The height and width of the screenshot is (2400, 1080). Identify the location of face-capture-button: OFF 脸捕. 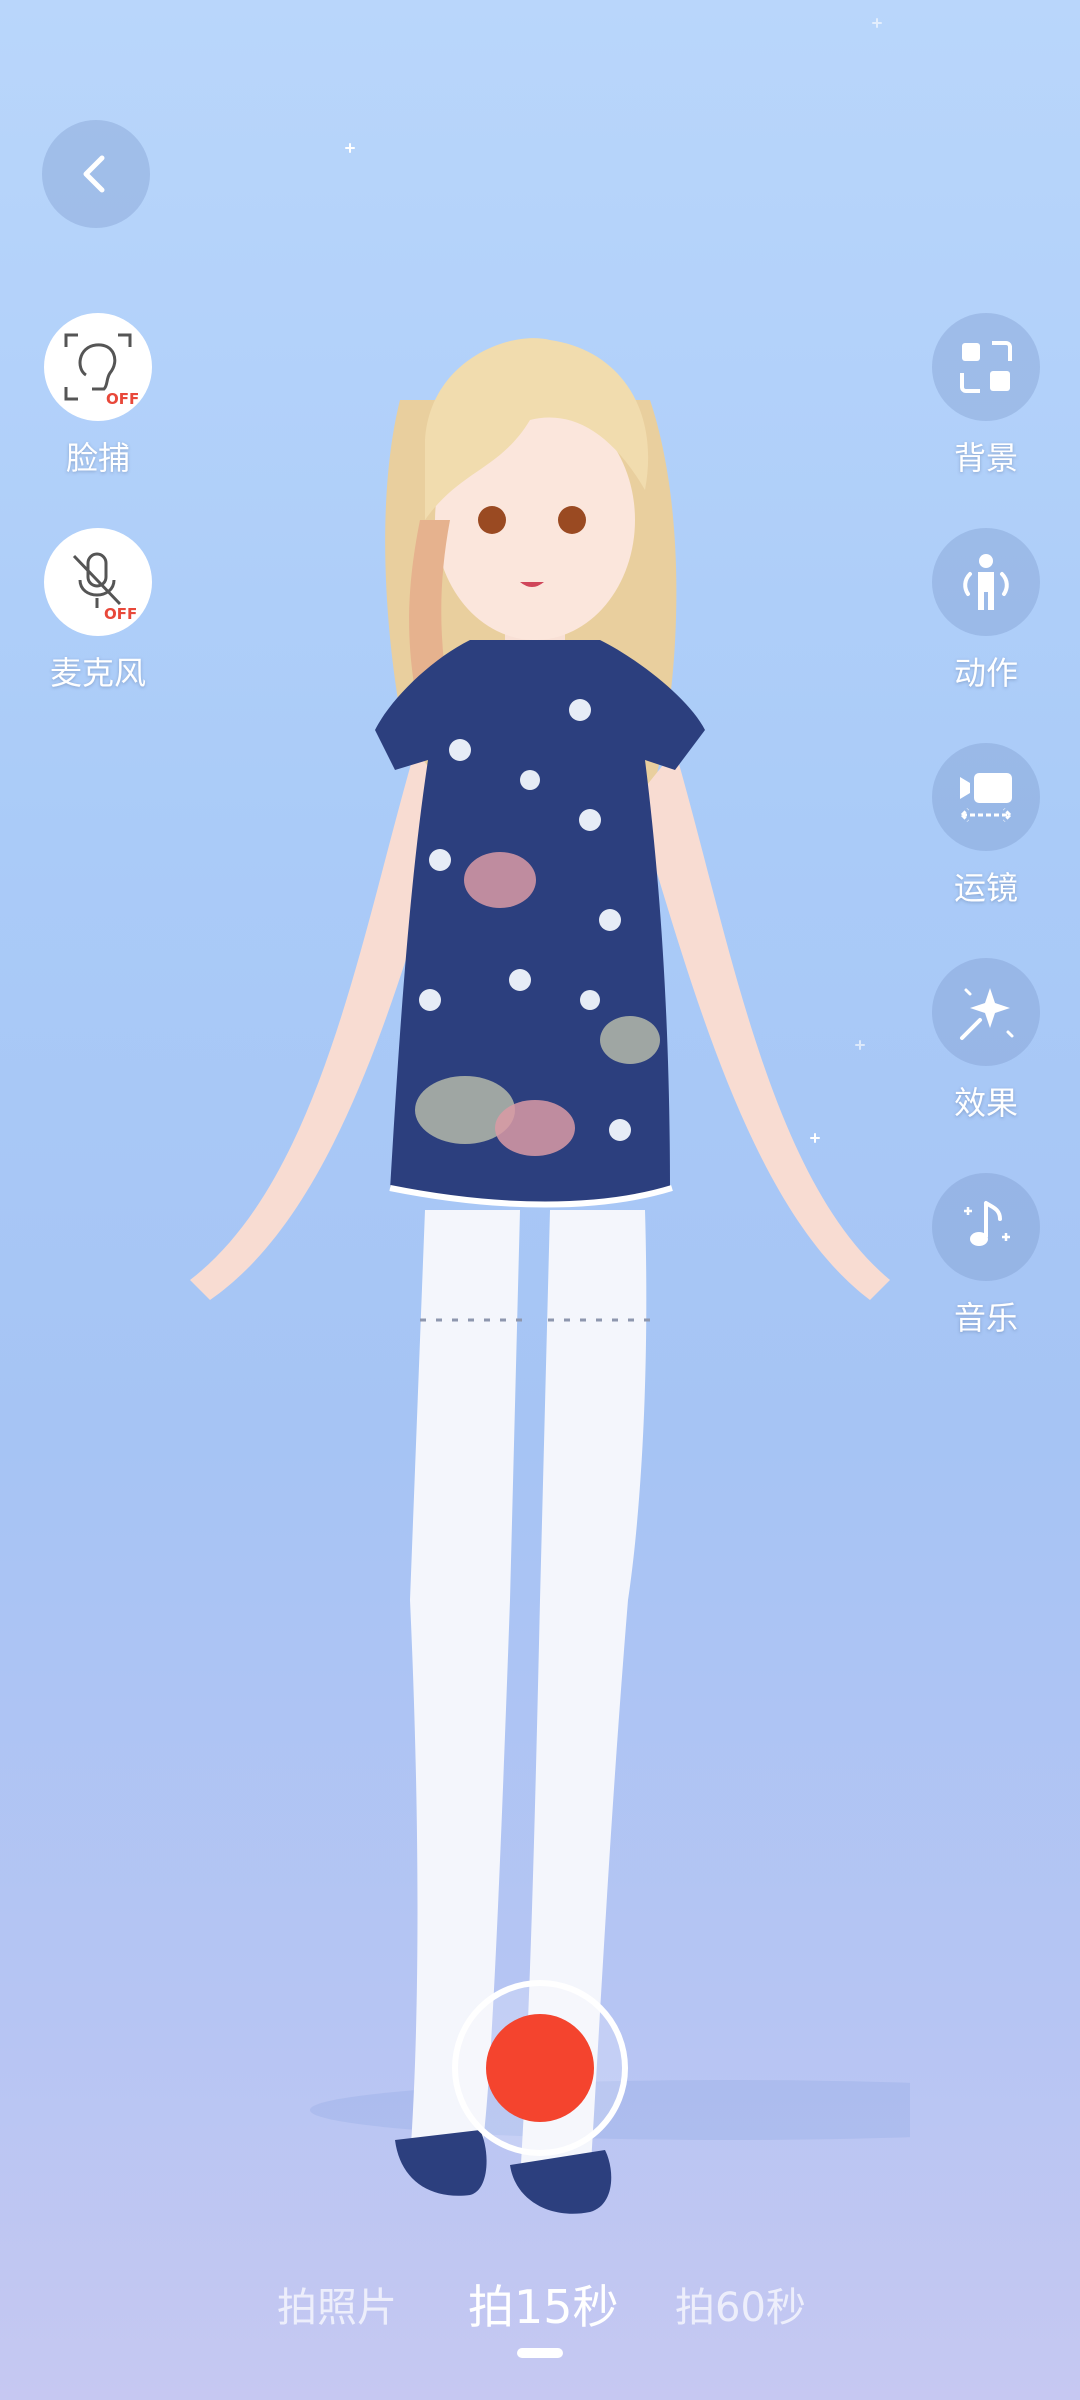
(98, 396).